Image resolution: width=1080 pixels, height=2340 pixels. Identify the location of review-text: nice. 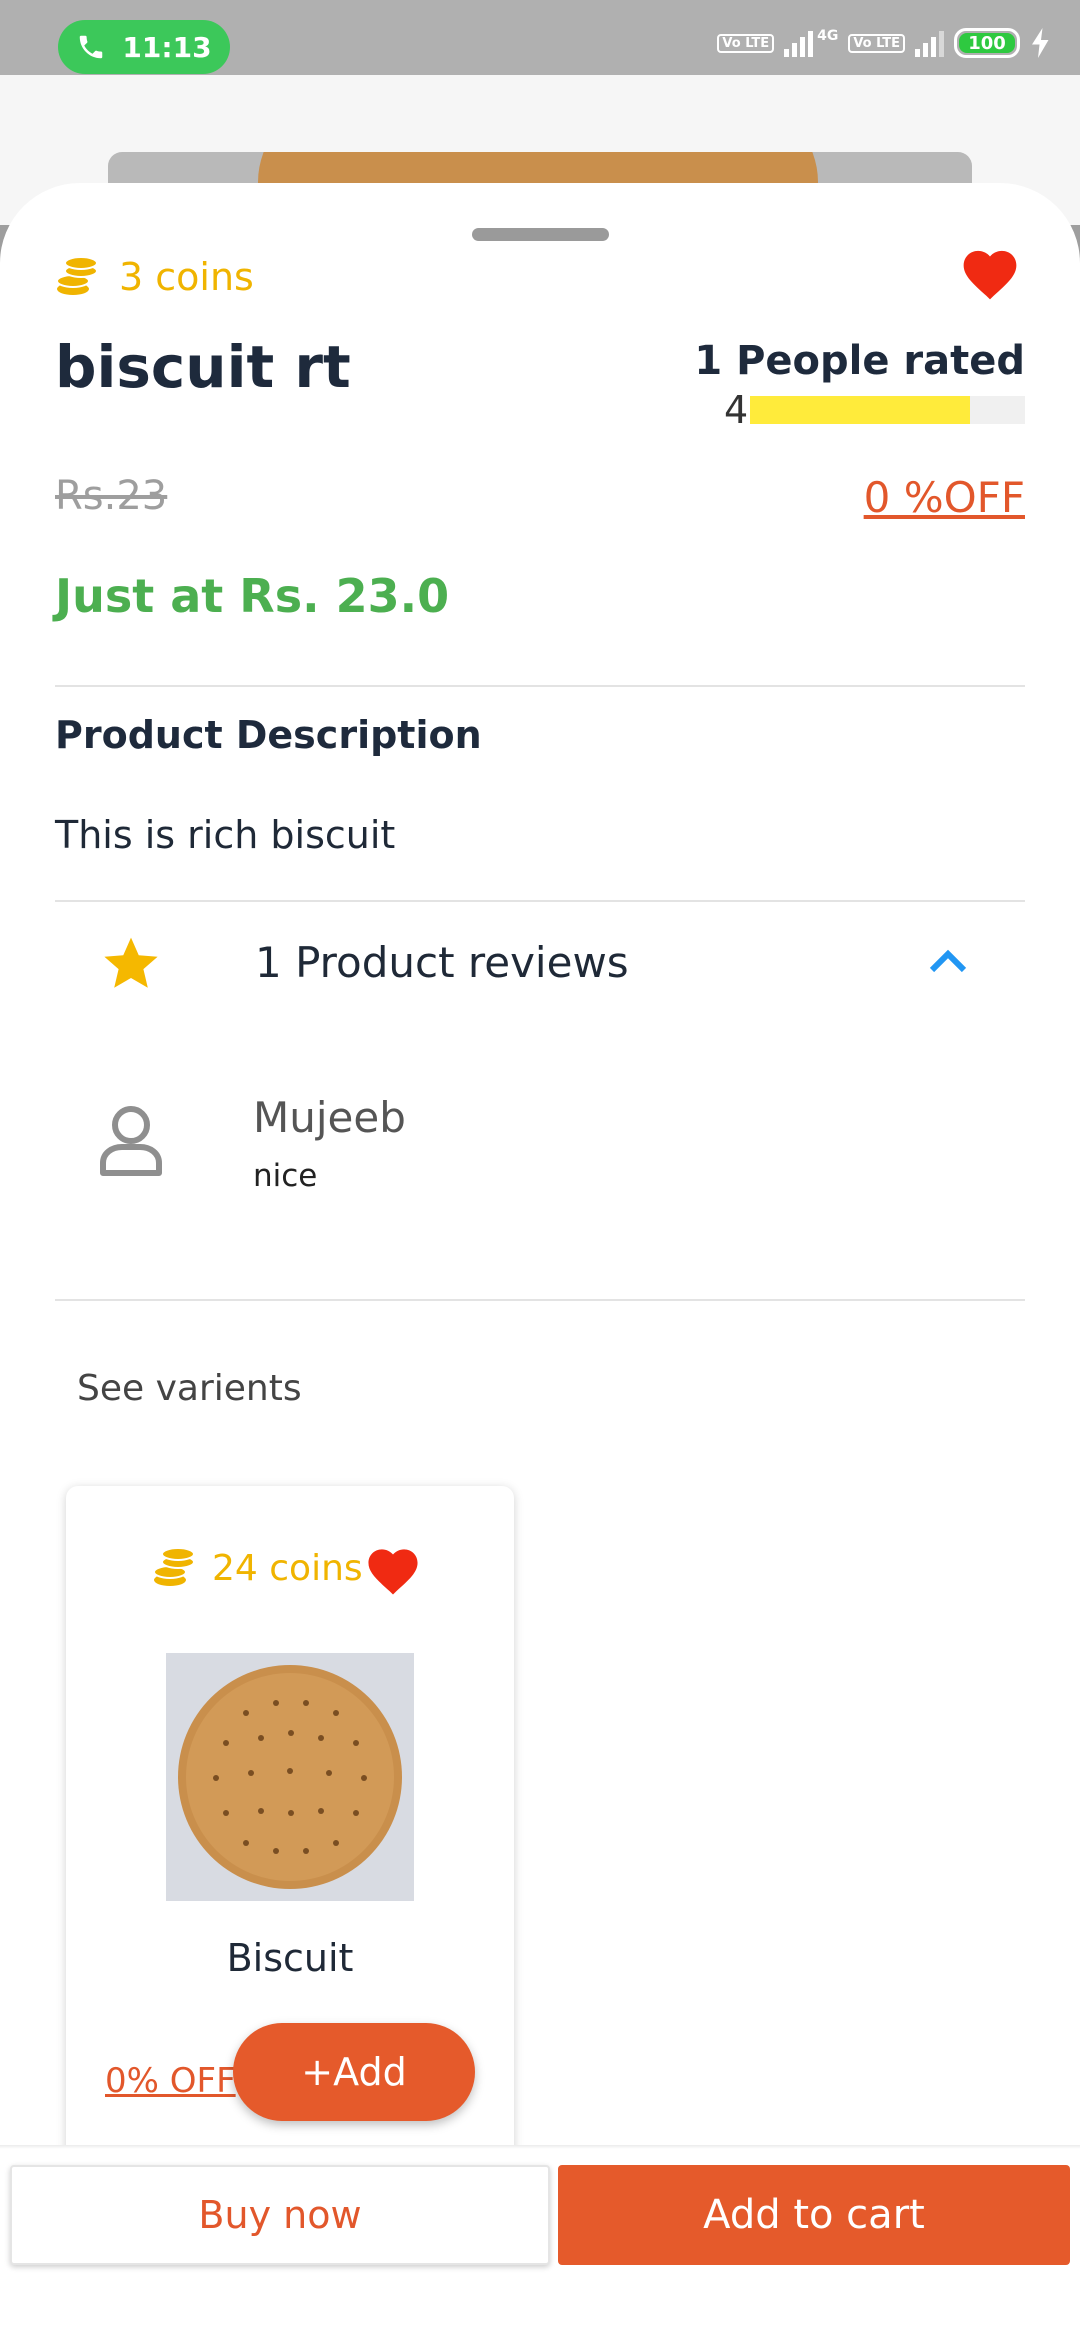
(285, 1176).